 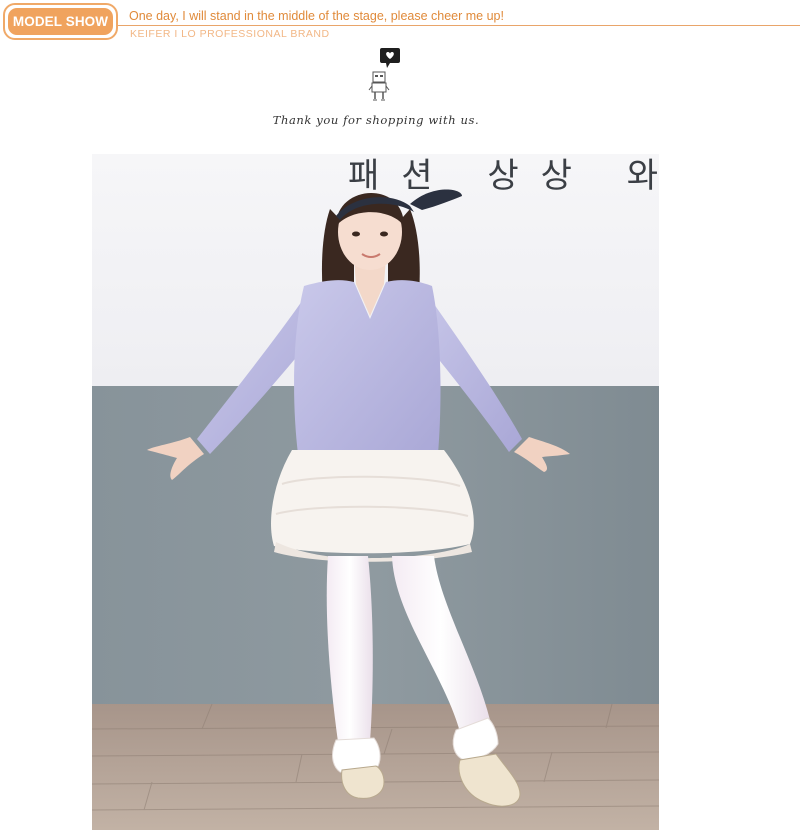 What do you see at coordinates (376, 120) in the screenshot?
I see `thank-you-message: Thank you for shopping with us.` at bounding box center [376, 120].